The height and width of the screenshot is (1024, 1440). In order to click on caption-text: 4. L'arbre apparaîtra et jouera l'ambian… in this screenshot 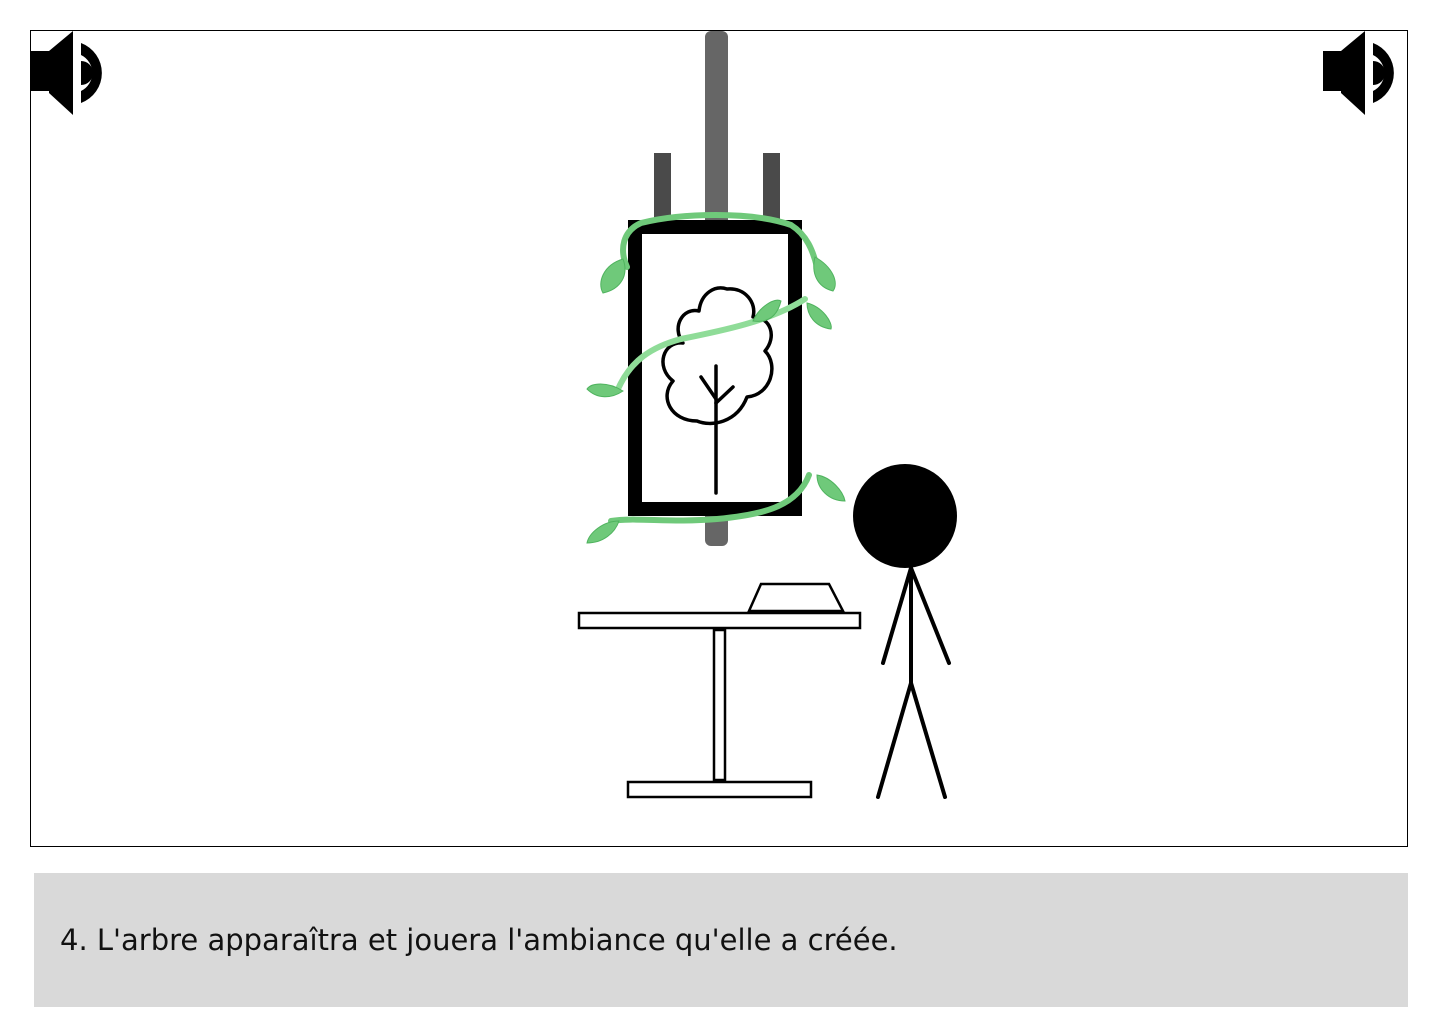, I will do `click(479, 940)`.